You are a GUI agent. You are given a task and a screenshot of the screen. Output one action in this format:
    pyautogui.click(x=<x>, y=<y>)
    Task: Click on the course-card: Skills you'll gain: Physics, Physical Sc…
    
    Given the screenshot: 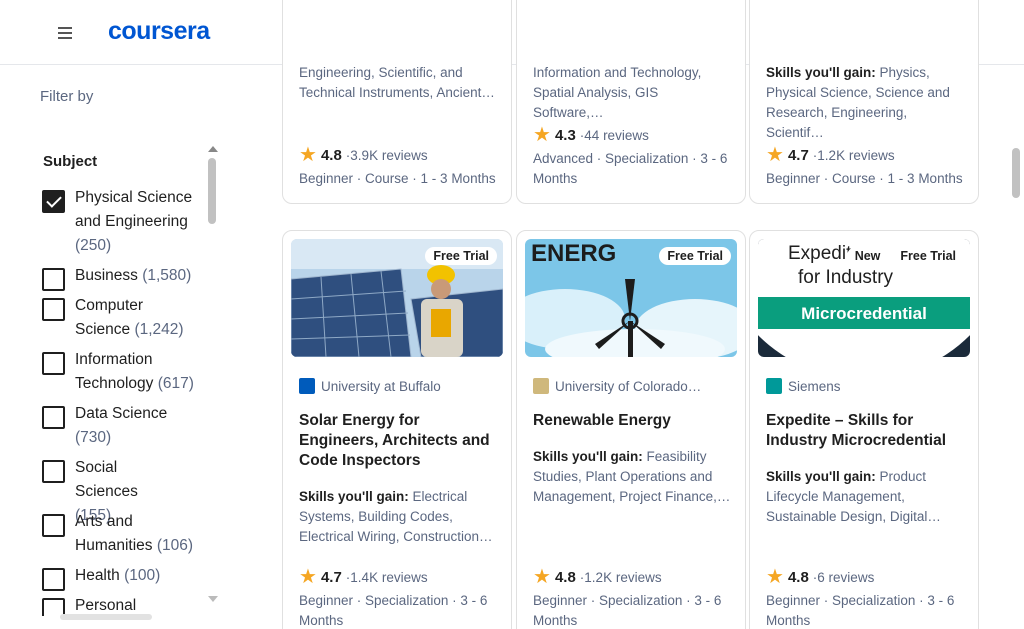 What is the action you would take?
    pyautogui.click(x=864, y=102)
    